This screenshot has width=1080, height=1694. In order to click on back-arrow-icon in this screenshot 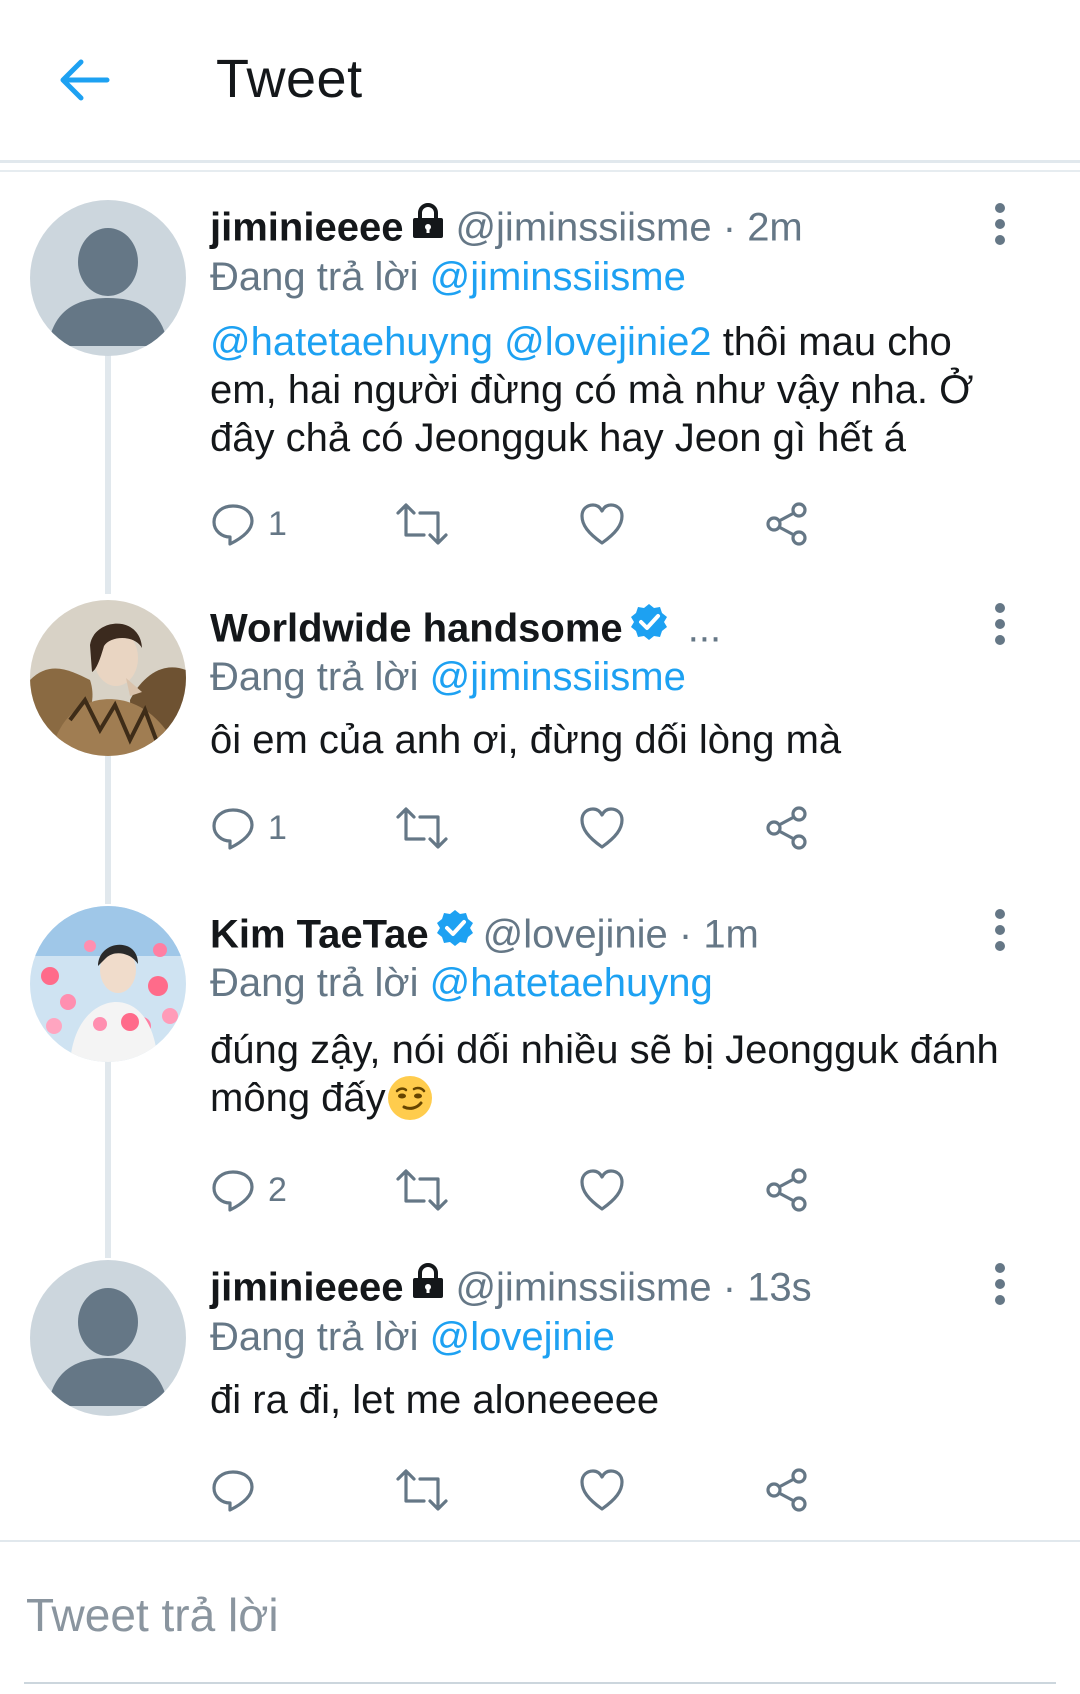, I will do `click(85, 80)`.